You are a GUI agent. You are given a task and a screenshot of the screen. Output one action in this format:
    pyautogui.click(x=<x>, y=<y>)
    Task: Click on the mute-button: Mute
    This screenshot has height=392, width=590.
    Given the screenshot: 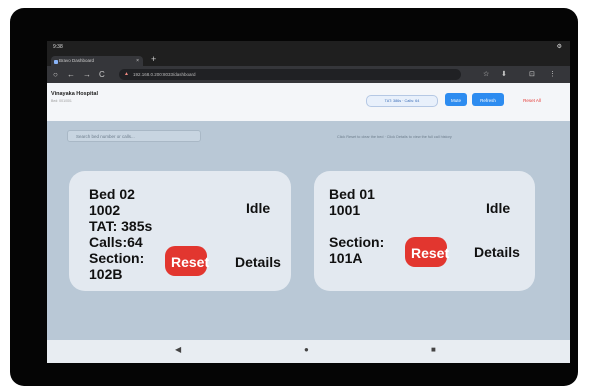 What is the action you would take?
    pyautogui.click(x=456, y=99)
    